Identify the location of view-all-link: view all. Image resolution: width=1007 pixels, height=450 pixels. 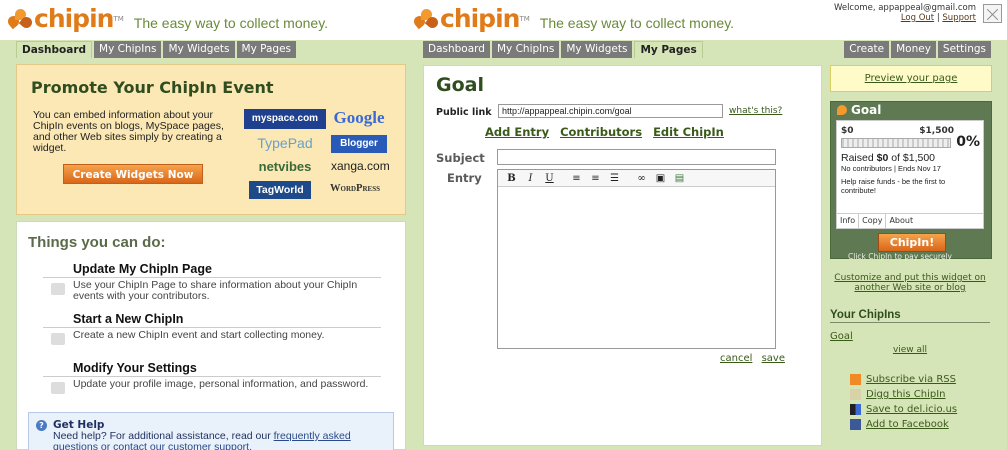
(910, 350).